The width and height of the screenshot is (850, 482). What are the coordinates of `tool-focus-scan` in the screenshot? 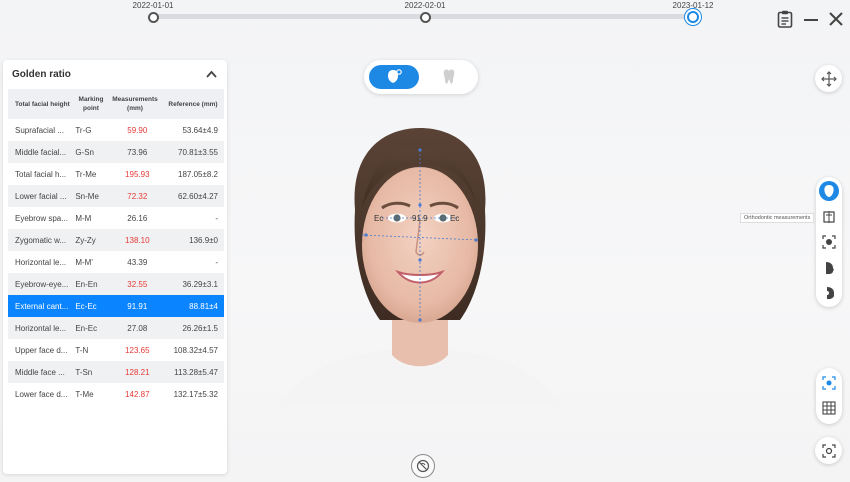 It's located at (829, 383).